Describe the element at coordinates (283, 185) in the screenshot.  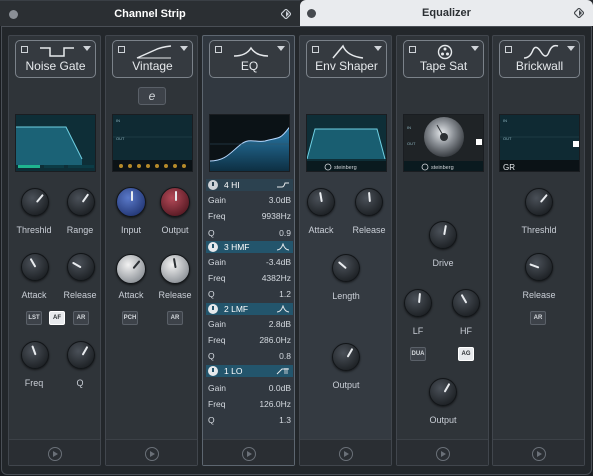
I see `high-shelf-icon` at that location.